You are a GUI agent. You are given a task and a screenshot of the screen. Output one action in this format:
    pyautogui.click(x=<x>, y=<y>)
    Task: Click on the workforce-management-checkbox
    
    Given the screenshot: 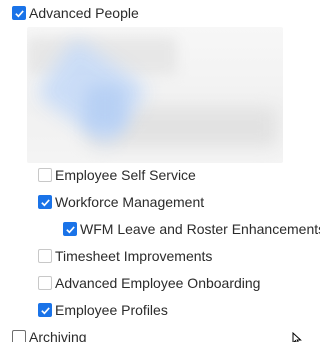 What is the action you would take?
    pyautogui.click(x=45, y=202)
    